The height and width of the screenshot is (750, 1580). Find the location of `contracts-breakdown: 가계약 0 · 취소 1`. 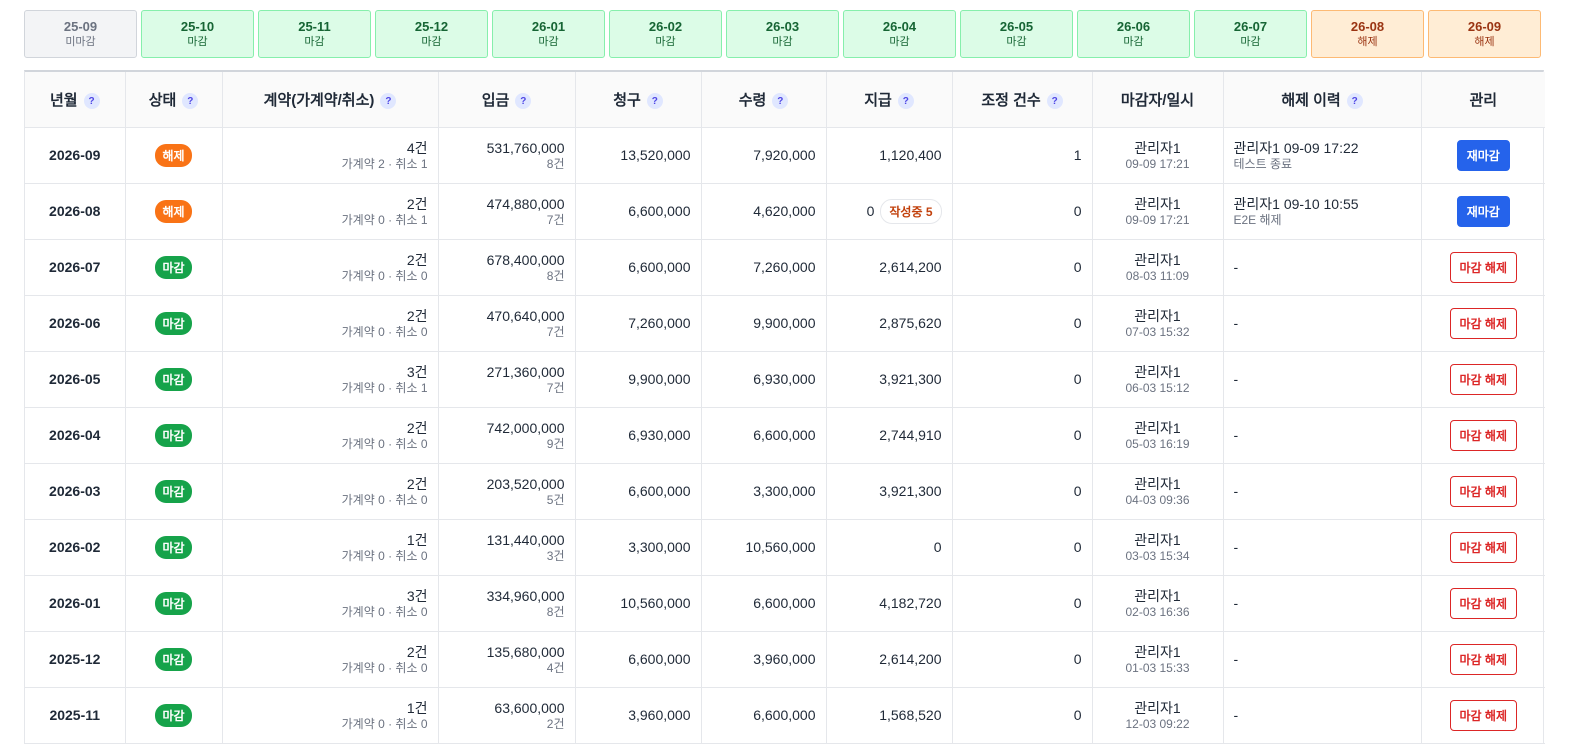

contracts-breakdown: 가계약 0 · 취소 1 is located at coordinates (384, 387).